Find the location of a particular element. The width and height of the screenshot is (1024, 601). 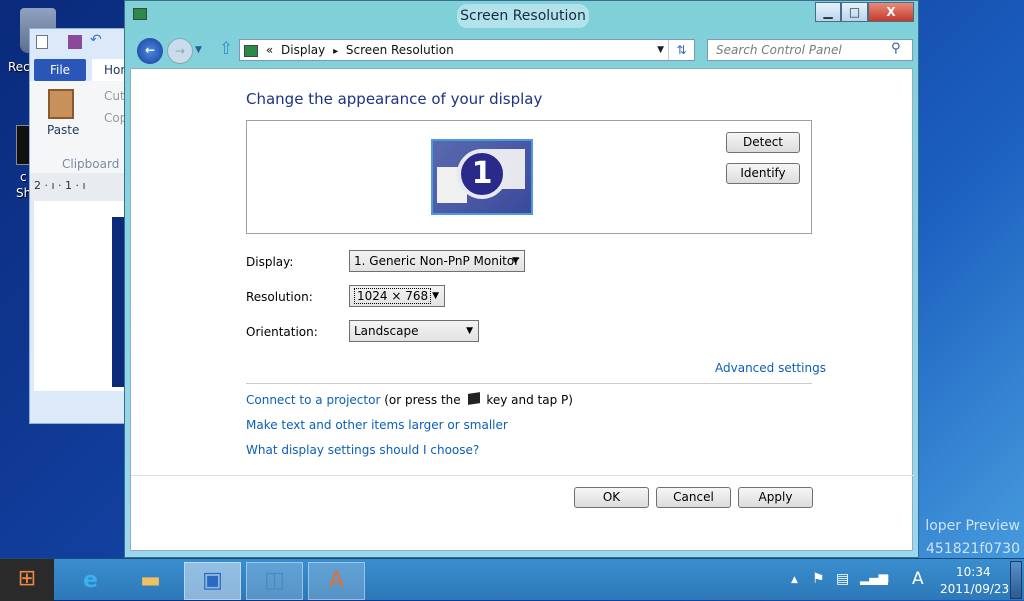

ok-button: OK is located at coordinates (611, 497).